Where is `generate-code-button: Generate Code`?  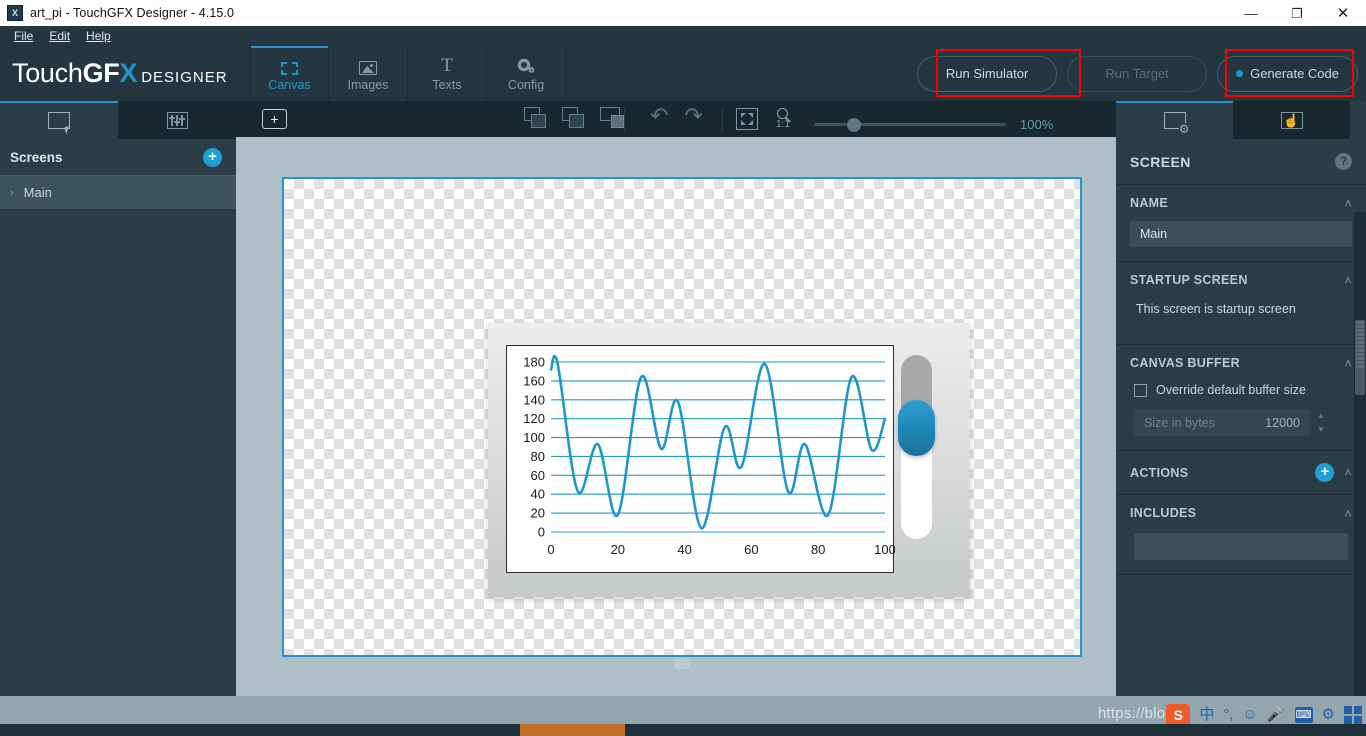 generate-code-button: Generate Code is located at coordinates (1287, 73).